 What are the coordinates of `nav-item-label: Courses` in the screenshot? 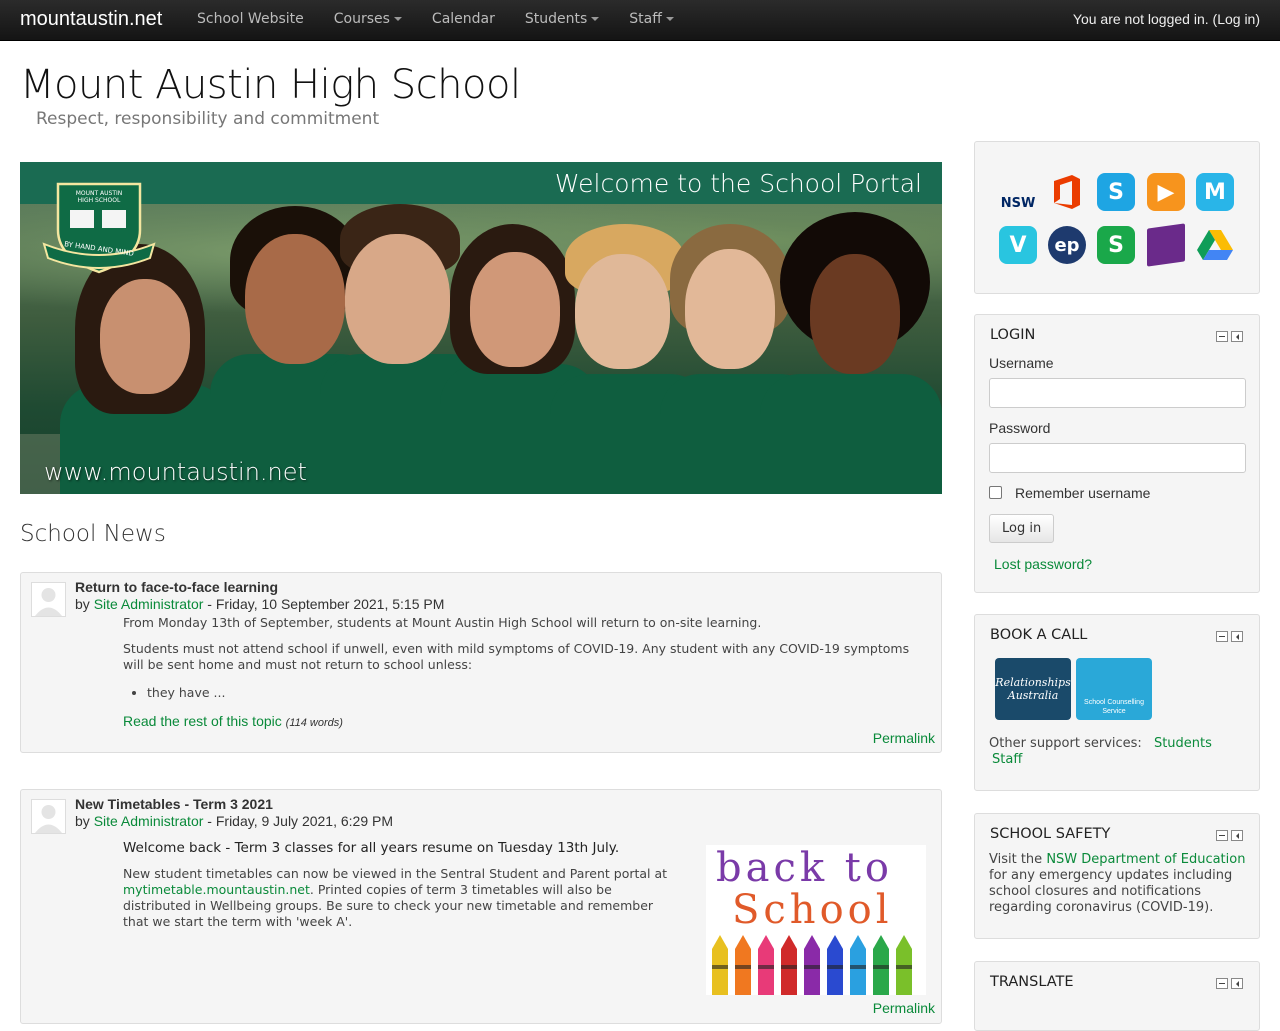 It's located at (361, 19).